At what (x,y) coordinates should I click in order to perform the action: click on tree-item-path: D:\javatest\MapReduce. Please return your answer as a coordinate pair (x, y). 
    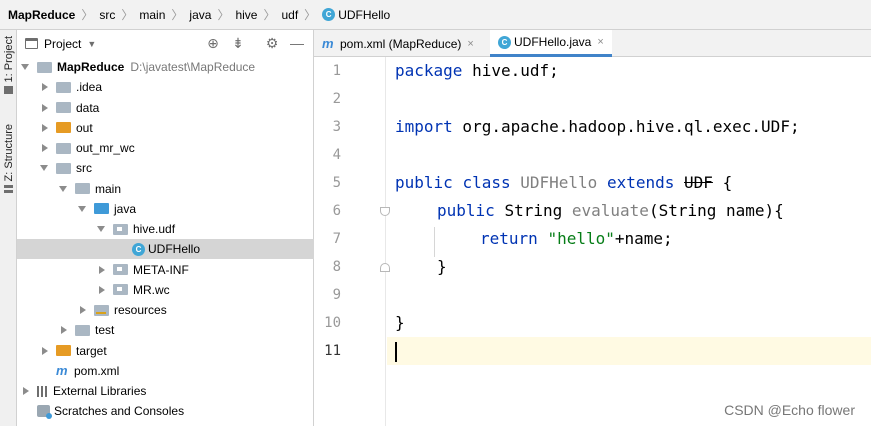
    Looking at the image, I should click on (193, 67).